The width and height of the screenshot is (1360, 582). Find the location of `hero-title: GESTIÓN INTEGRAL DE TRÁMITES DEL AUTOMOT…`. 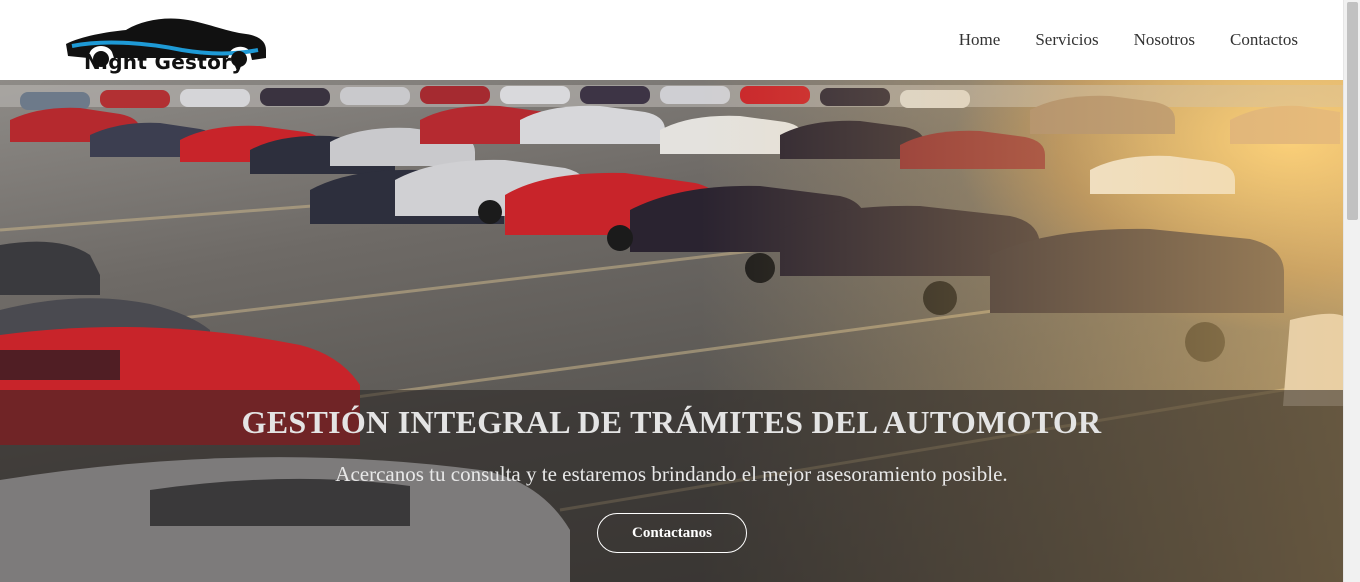

hero-title: GESTIÓN INTEGRAL DE TRÁMITES DEL AUTOMOT… is located at coordinates (671, 422).